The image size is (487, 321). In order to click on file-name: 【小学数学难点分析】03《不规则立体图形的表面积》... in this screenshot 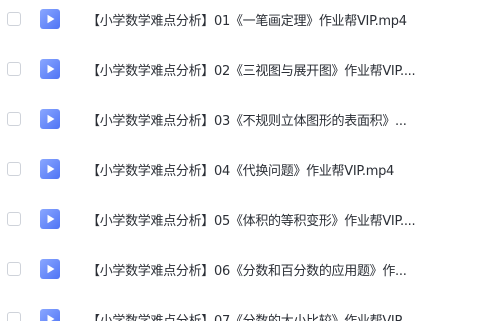, I will do `click(280, 119)`.